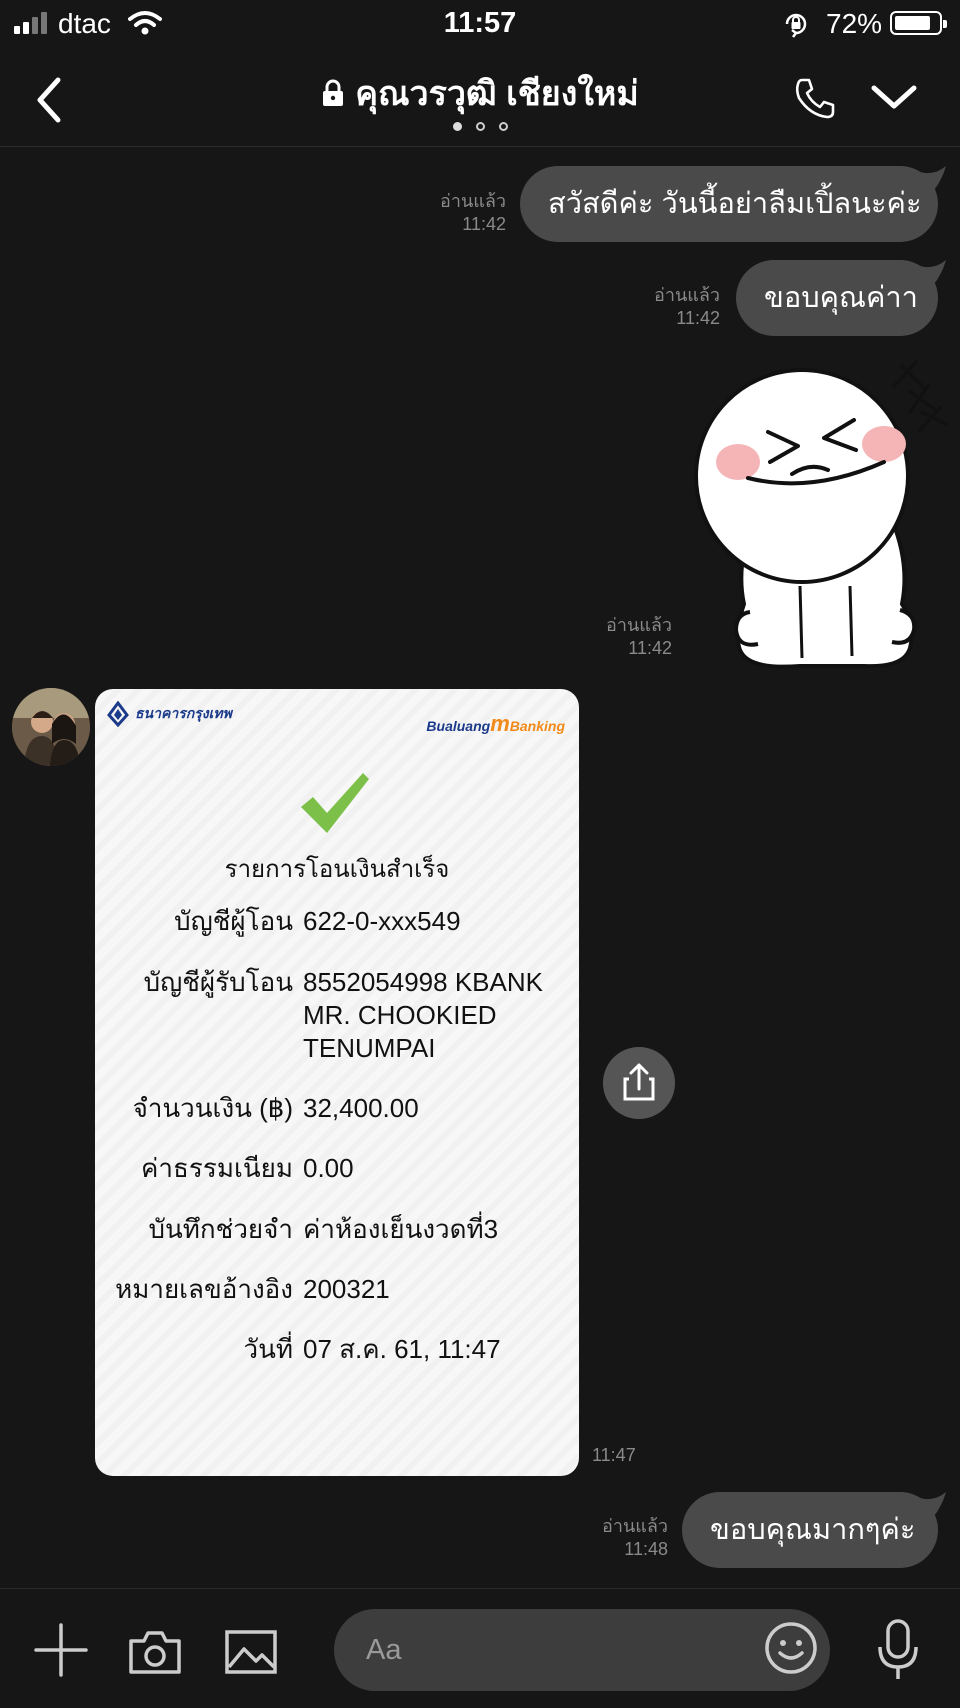  What do you see at coordinates (582, 1650) in the screenshot?
I see `message-input: Aa` at bounding box center [582, 1650].